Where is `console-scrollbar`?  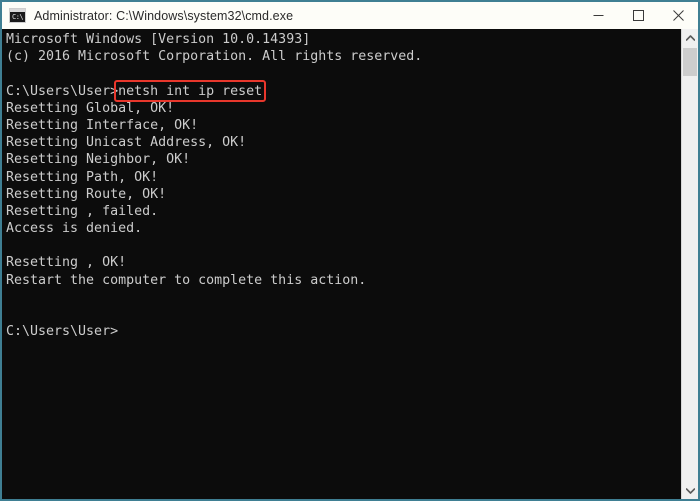 console-scrollbar is located at coordinates (689, 264).